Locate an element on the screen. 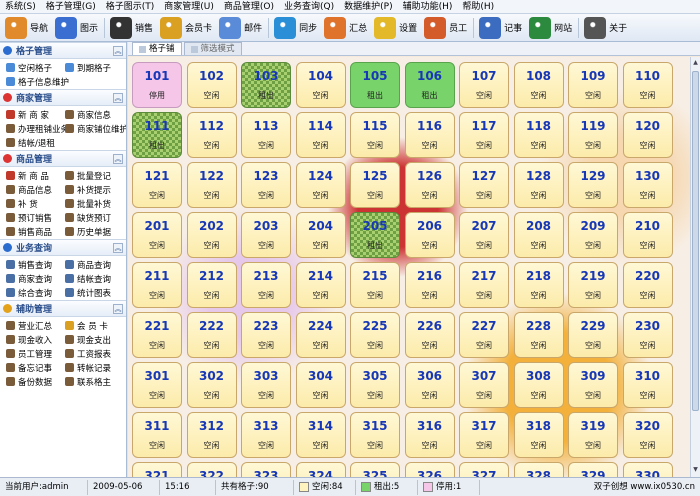 The width and height of the screenshot is (700, 496). locker-cell: 204 空闲 is located at coordinates (320, 235).